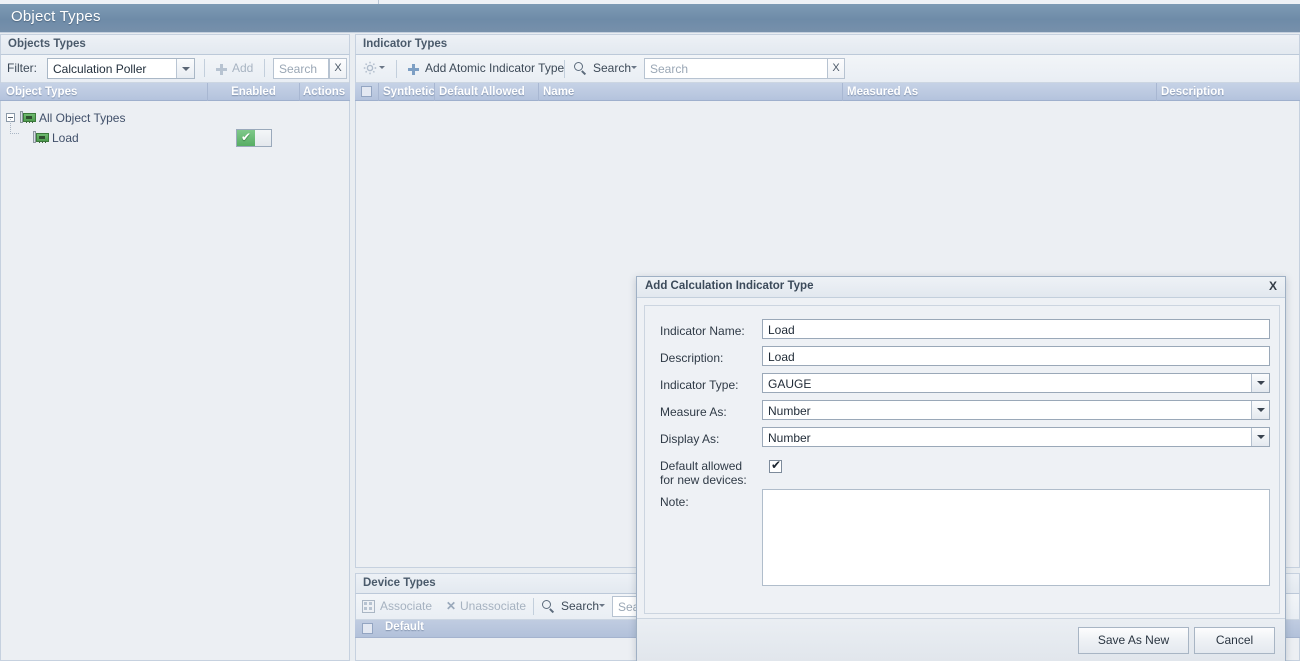 This screenshot has height=661, width=1300. What do you see at coordinates (325, 92) in the screenshot?
I see `column-header-actions: Actions` at bounding box center [325, 92].